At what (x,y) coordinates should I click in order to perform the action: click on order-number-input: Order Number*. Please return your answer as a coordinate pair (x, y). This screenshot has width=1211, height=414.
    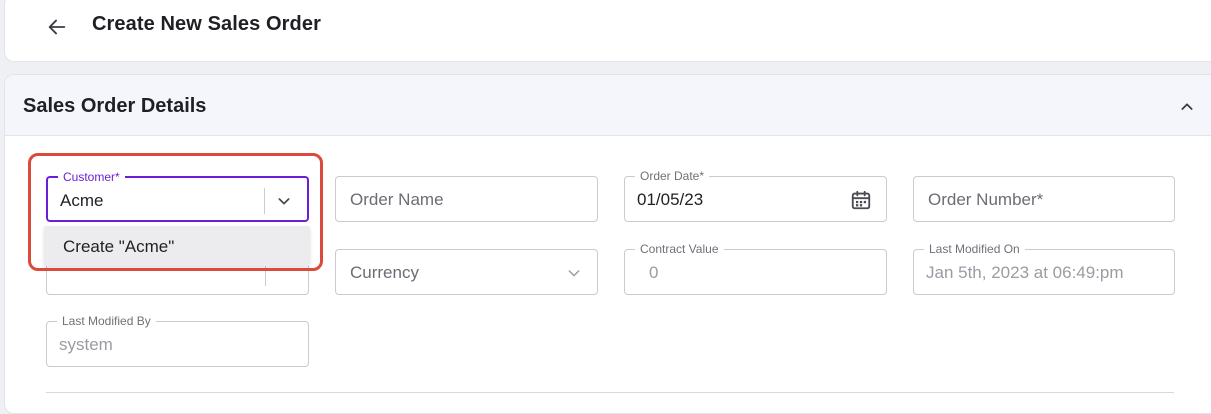
    Looking at the image, I should click on (1044, 199).